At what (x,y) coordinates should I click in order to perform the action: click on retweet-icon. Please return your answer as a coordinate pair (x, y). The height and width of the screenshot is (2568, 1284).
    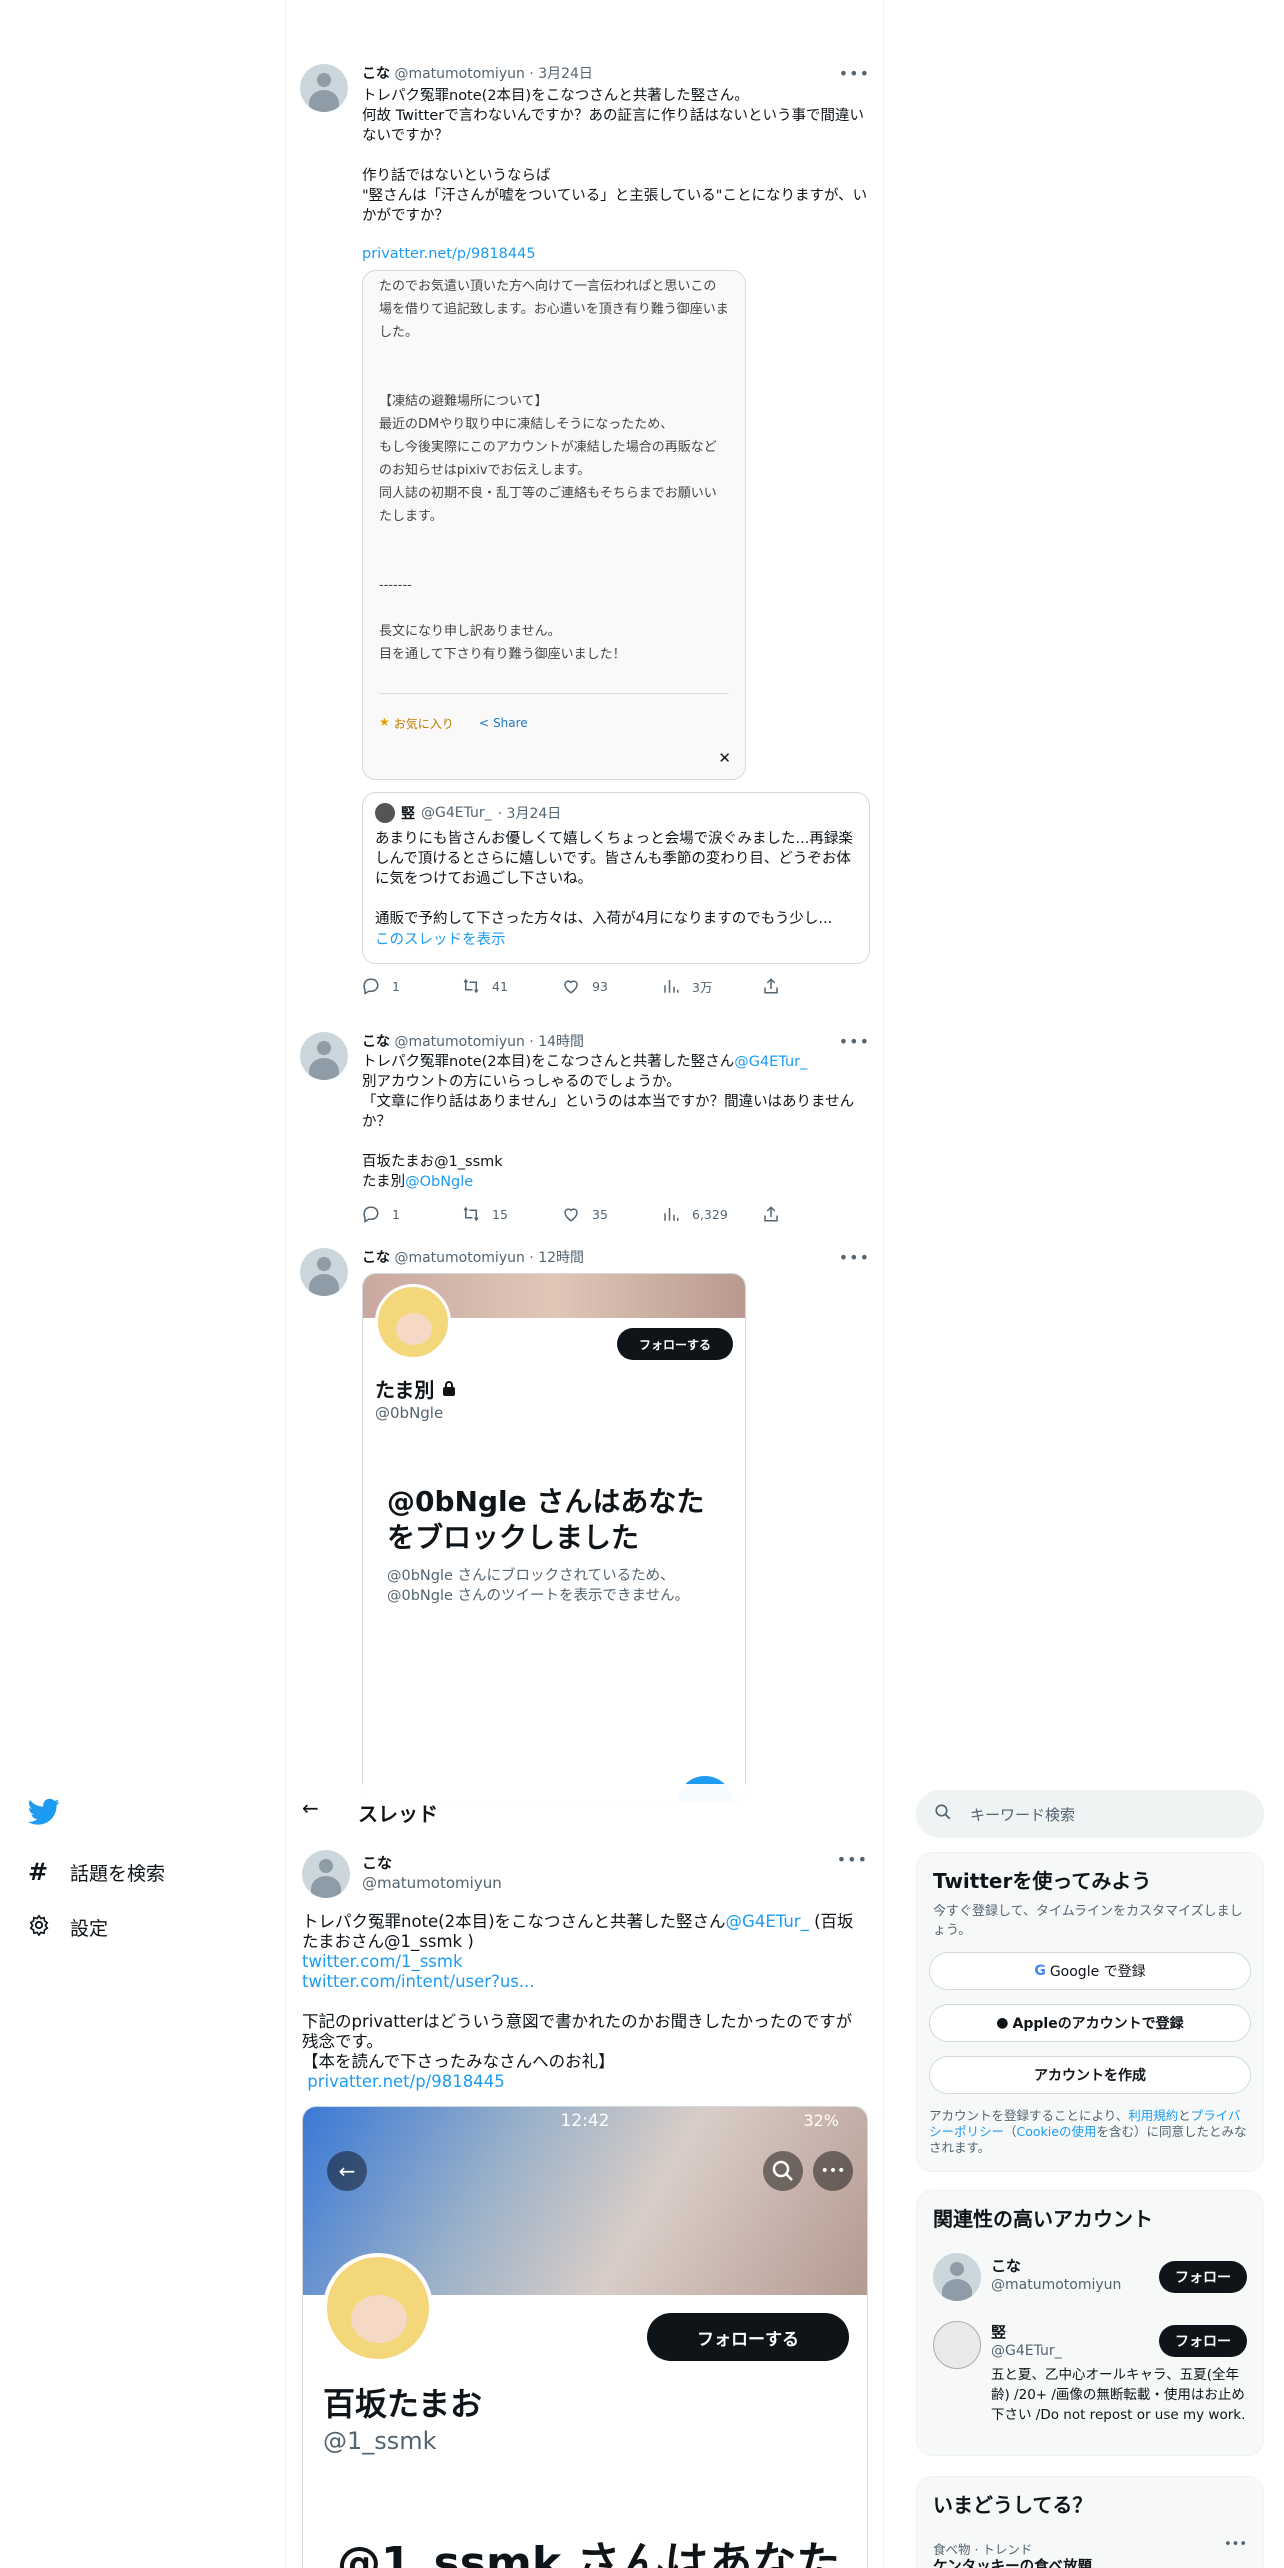
    Looking at the image, I should click on (471, 986).